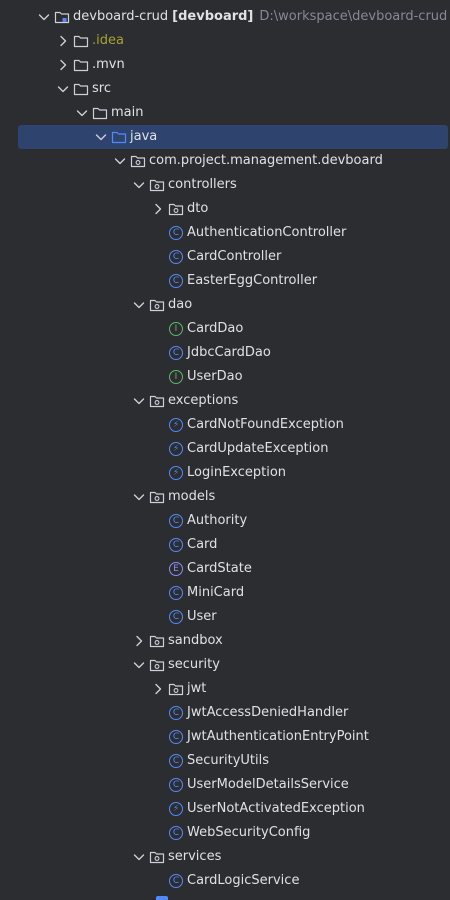 The width and height of the screenshot is (450, 900). Describe the element at coordinates (225, 665) in the screenshot. I see `tree-row-security: security` at that location.